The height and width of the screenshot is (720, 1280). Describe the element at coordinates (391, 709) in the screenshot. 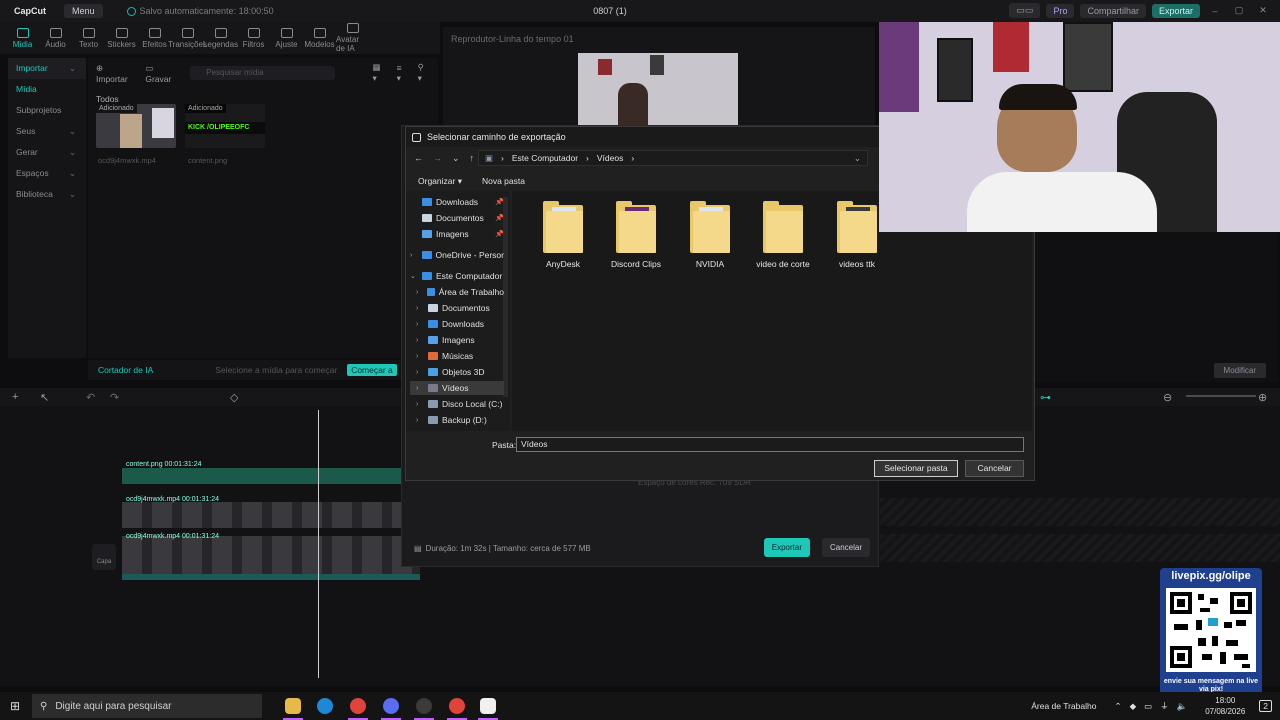

I see `obs-studio-icon` at that location.